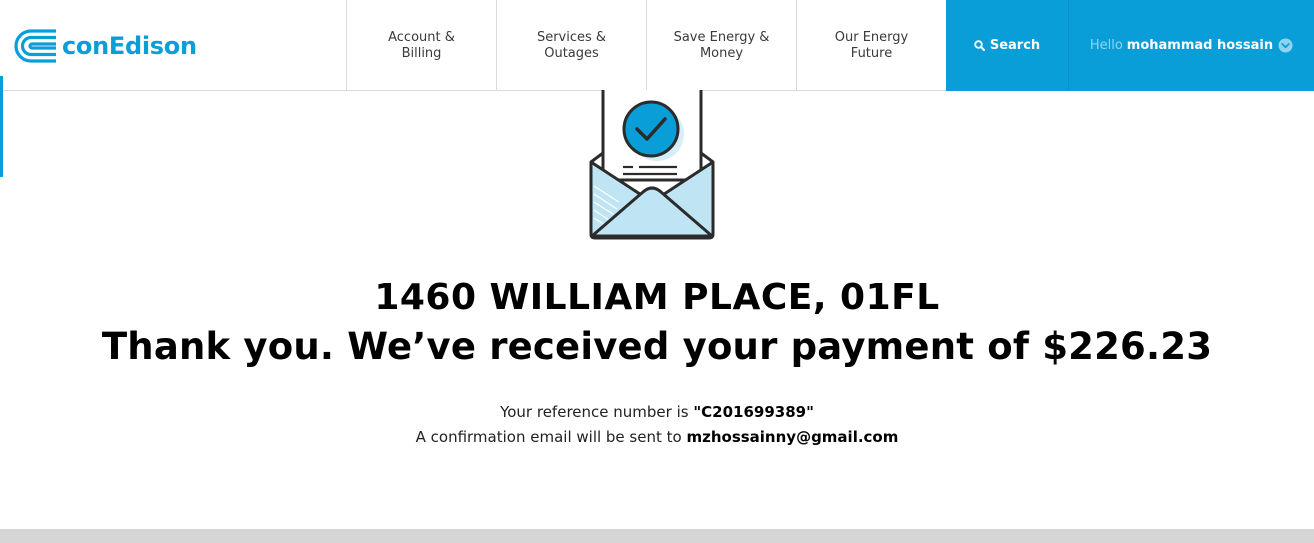 The width and height of the screenshot is (1314, 543). What do you see at coordinates (657, 536) in the screenshot?
I see `footer-bar` at bounding box center [657, 536].